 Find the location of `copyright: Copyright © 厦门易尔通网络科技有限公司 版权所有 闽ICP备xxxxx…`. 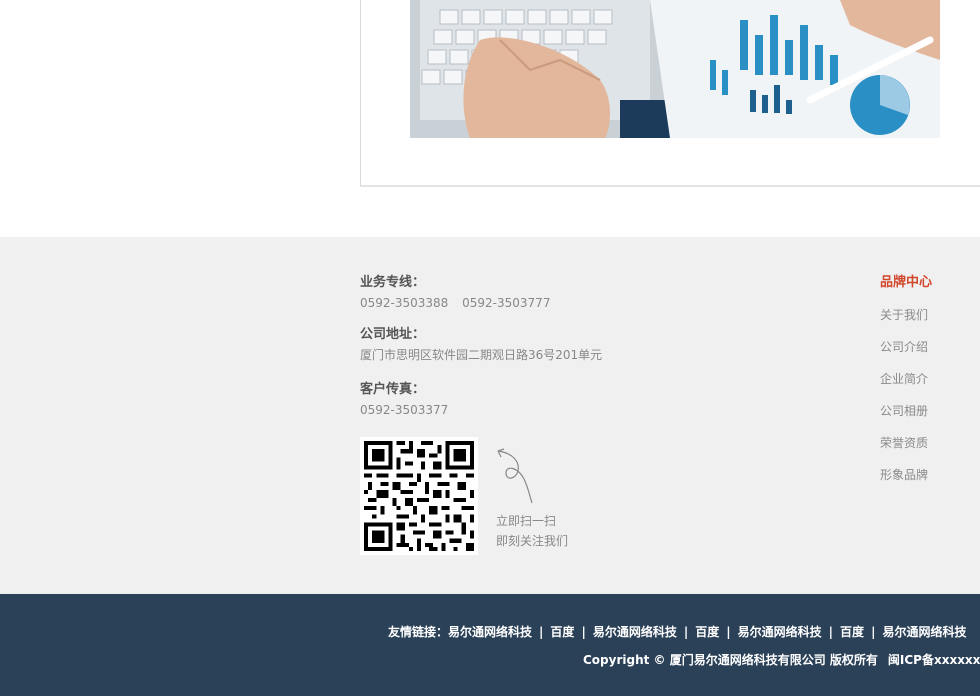

copyright: Copyright © 厦门易尔通网络科技有限公司 版权所有 闽ICP备xxxxx… is located at coordinates (781, 659).